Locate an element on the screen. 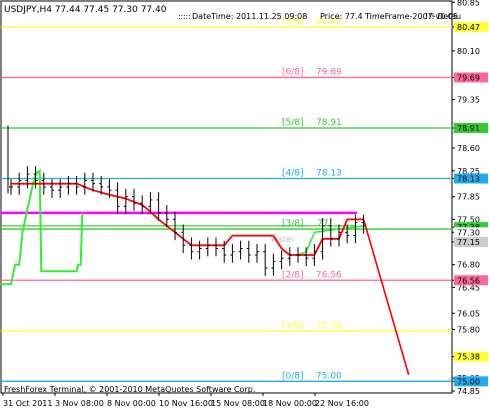 This screenshot has width=489, height=411. murrey-level-name: [4/8] is located at coordinates (293, 174).